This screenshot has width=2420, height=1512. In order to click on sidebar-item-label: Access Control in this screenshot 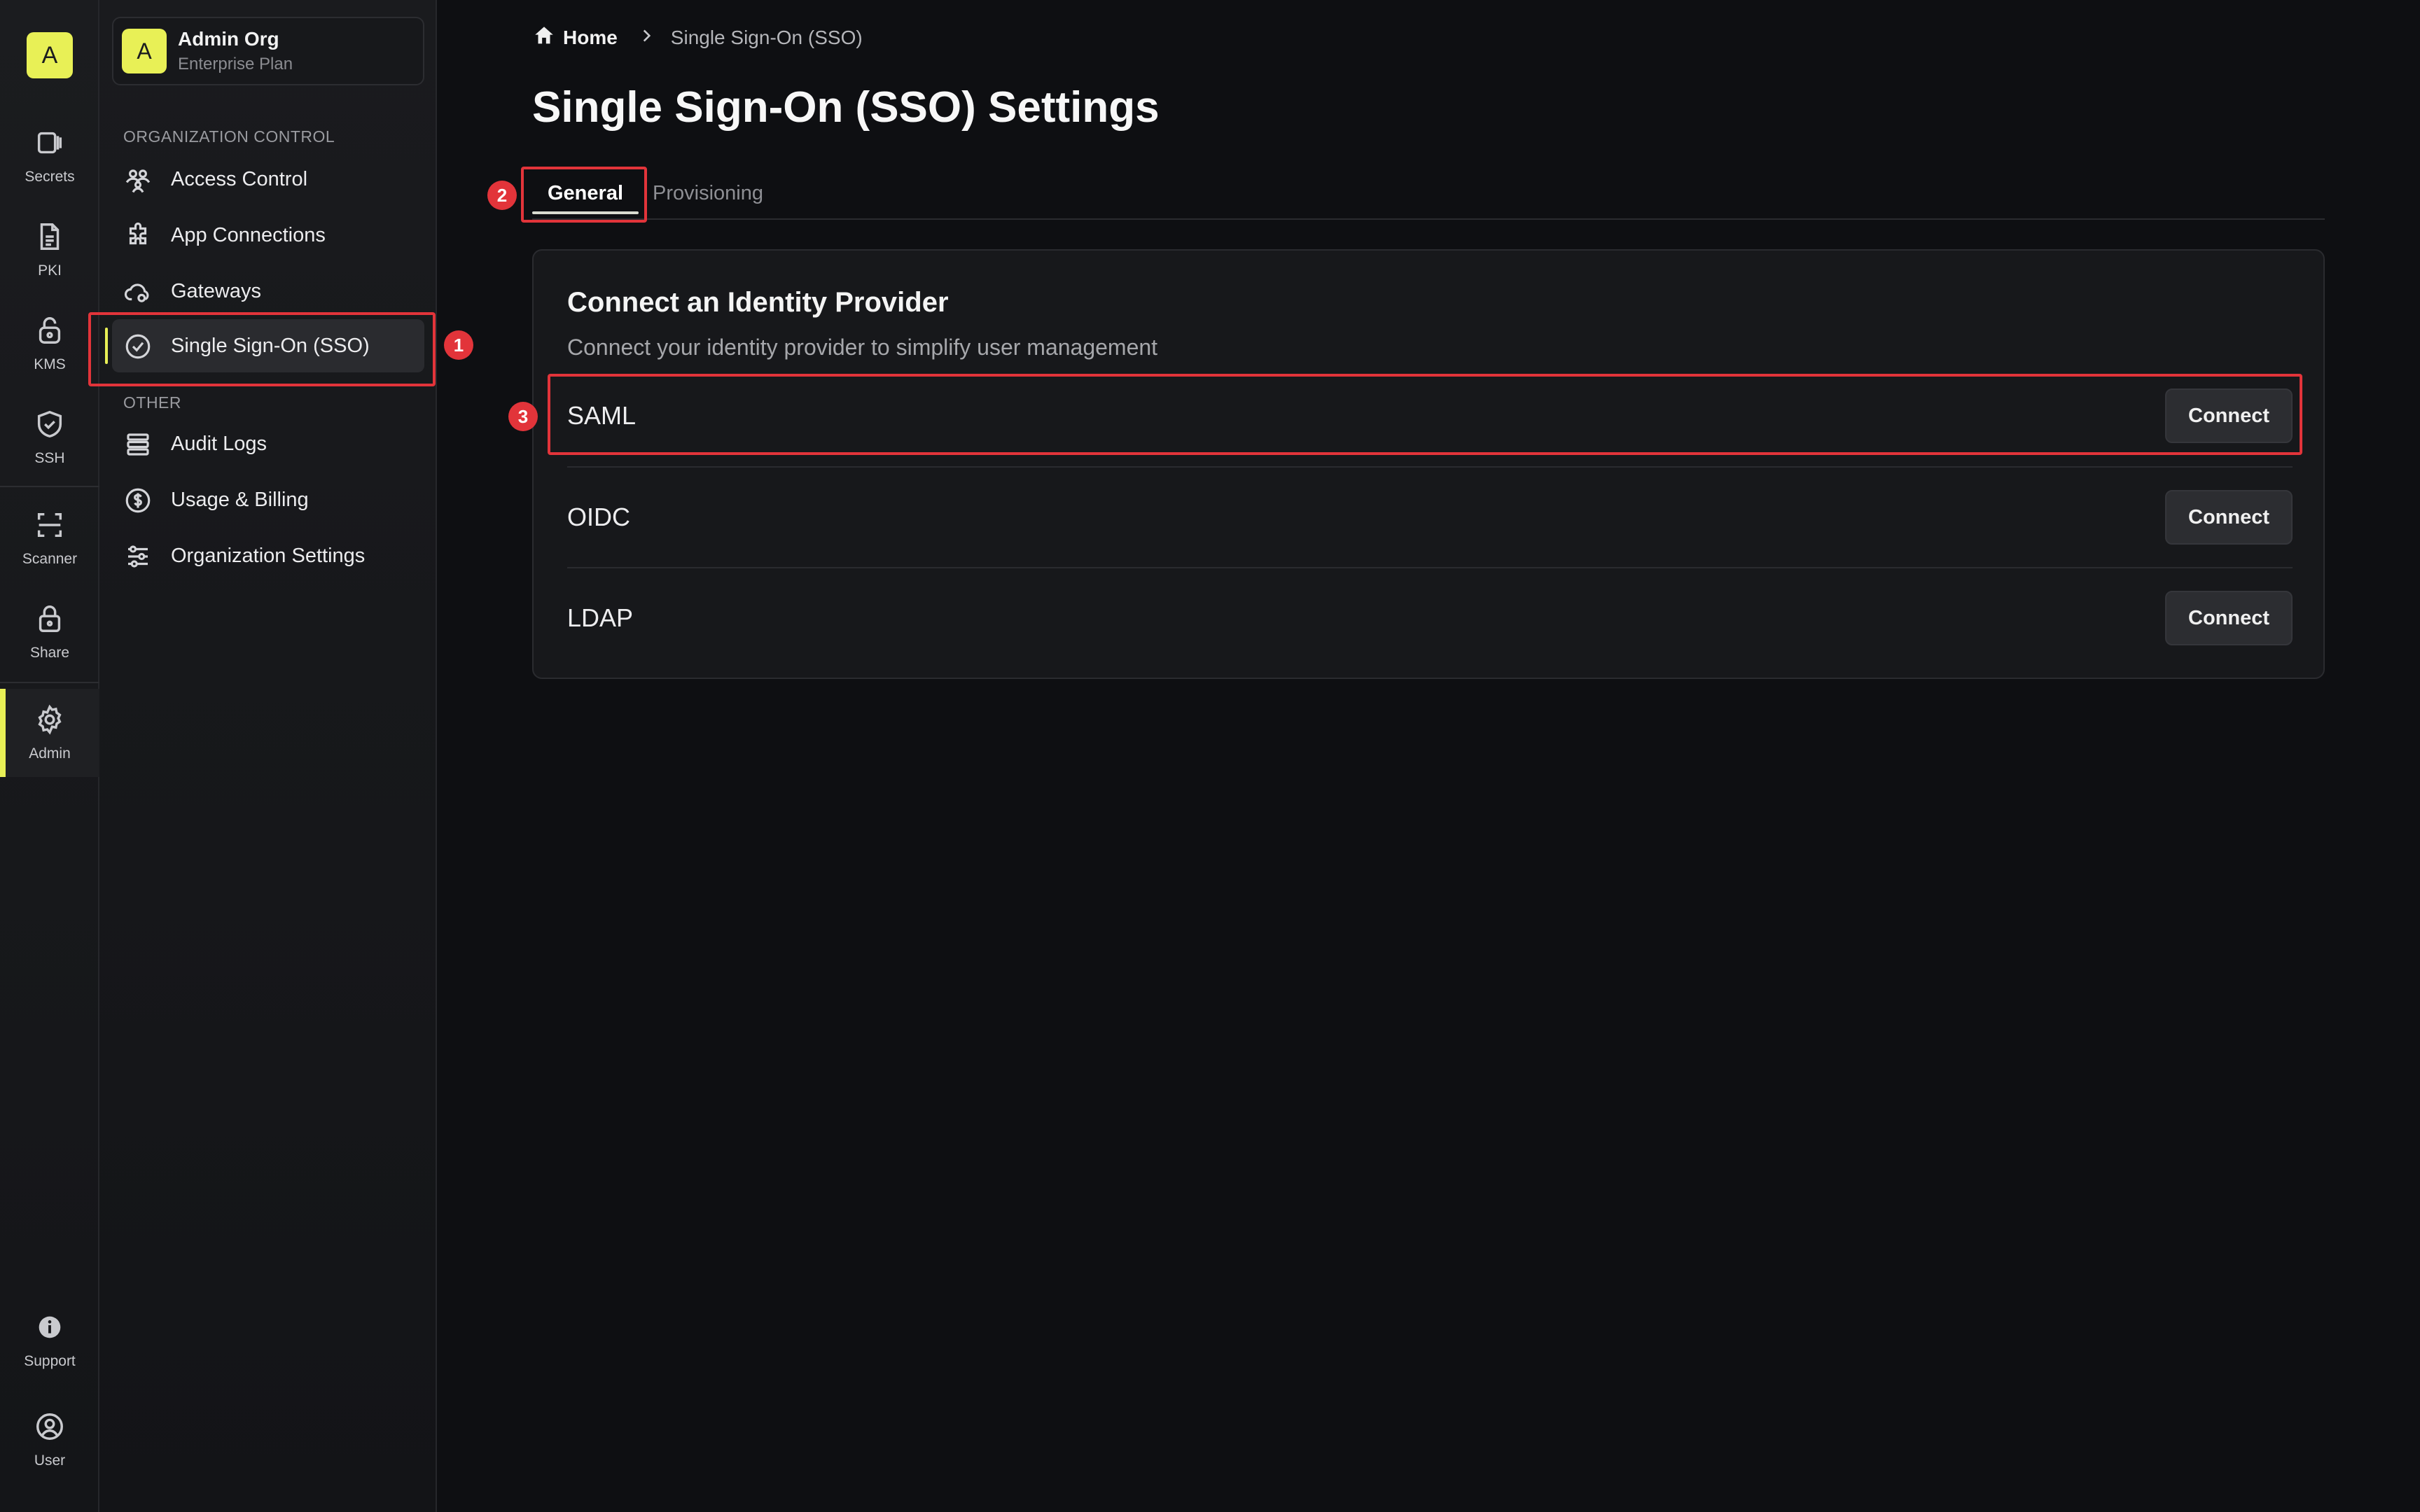, I will do `click(239, 178)`.